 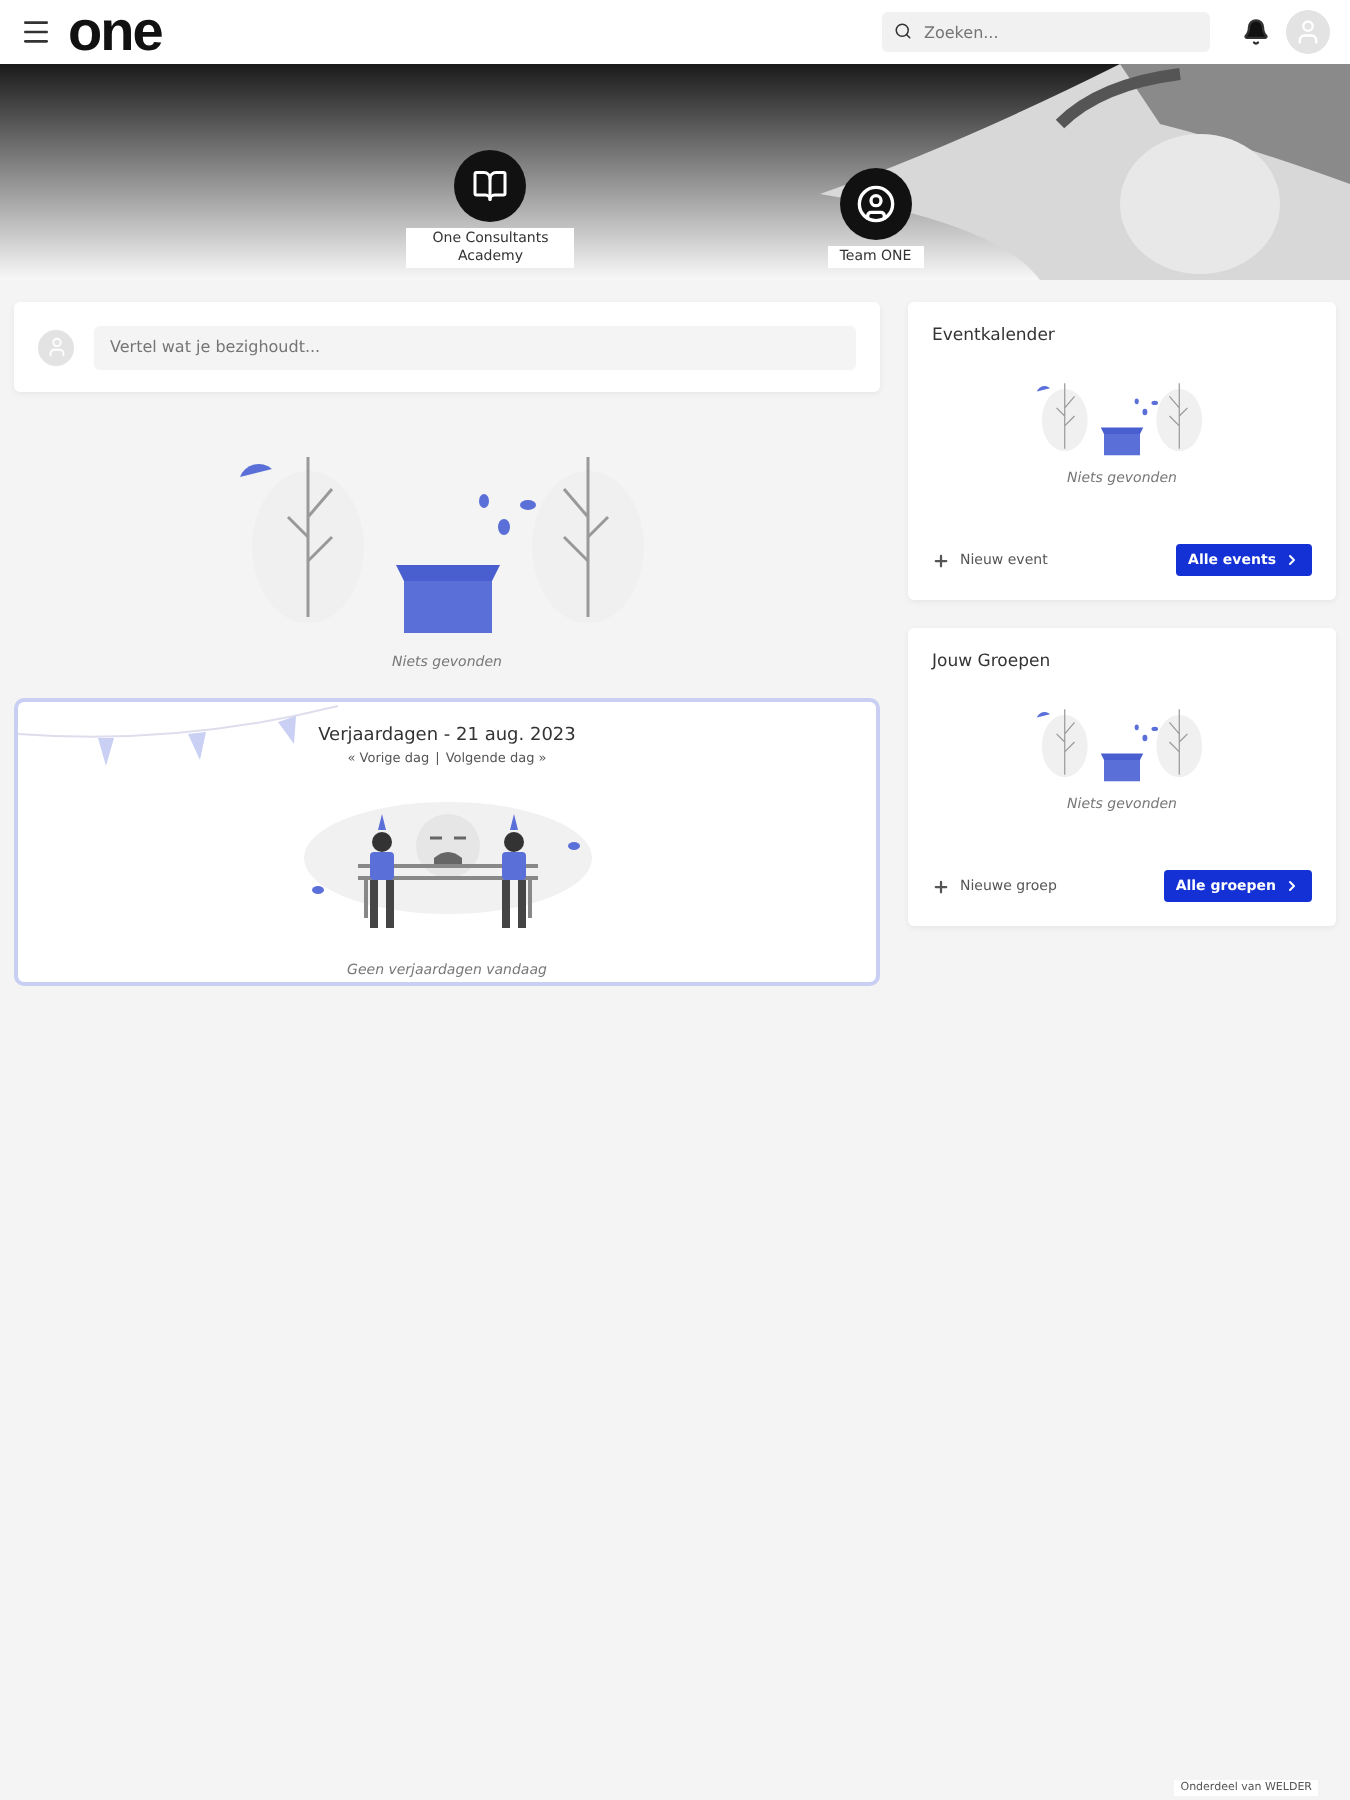 I want to click on bell-icon, so click(x=1256, y=32).